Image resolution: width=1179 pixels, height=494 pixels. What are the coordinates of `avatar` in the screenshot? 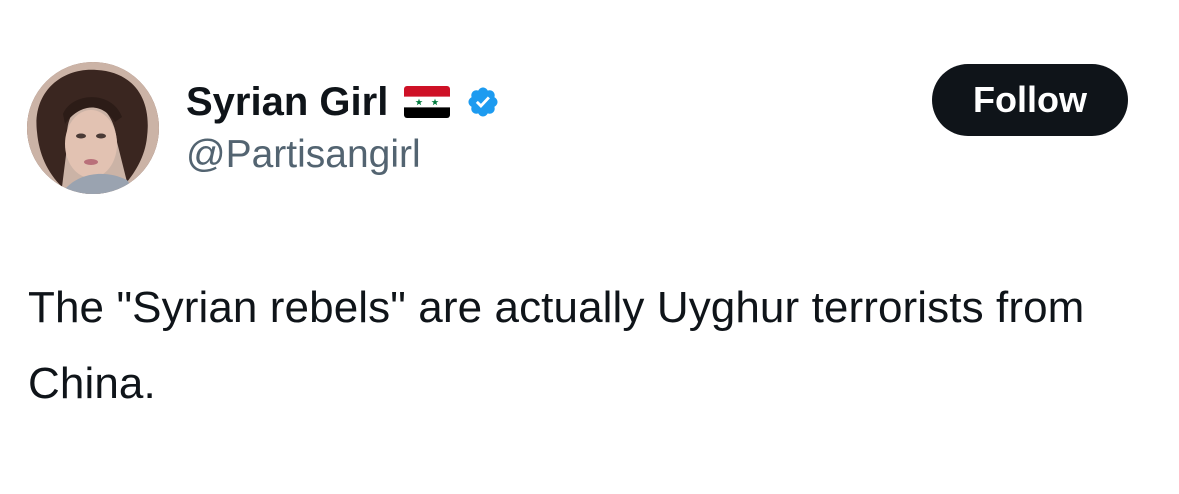 It's located at (93, 128).